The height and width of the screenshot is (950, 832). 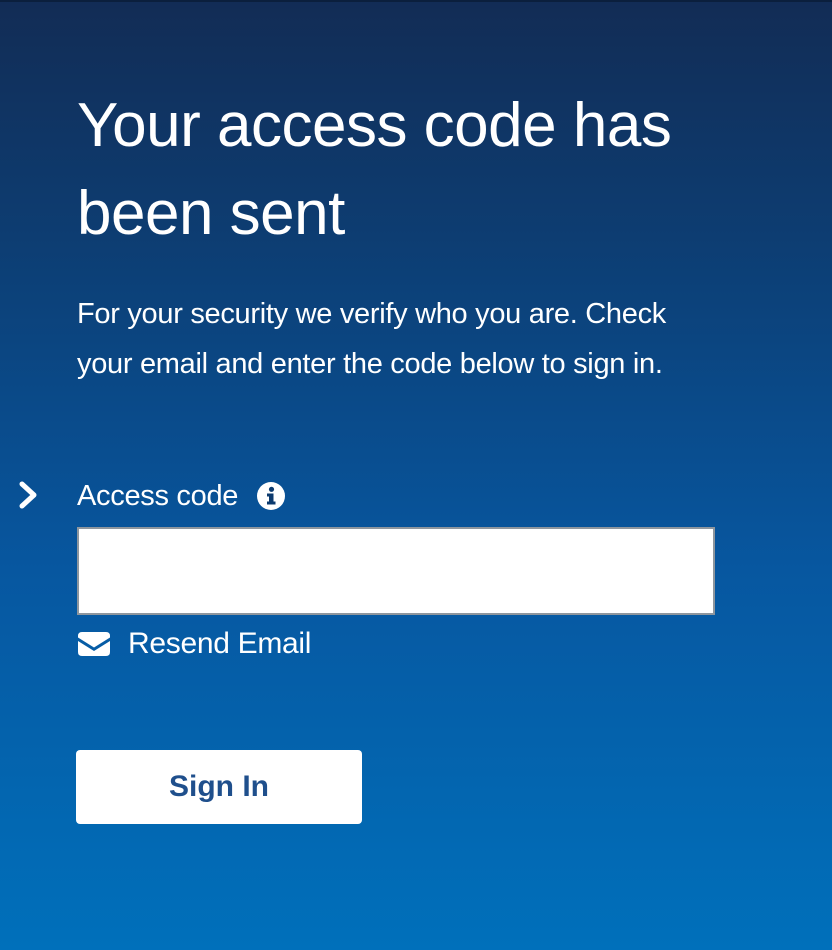 What do you see at coordinates (396, 571) in the screenshot?
I see `access-code-input` at bounding box center [396, 571].